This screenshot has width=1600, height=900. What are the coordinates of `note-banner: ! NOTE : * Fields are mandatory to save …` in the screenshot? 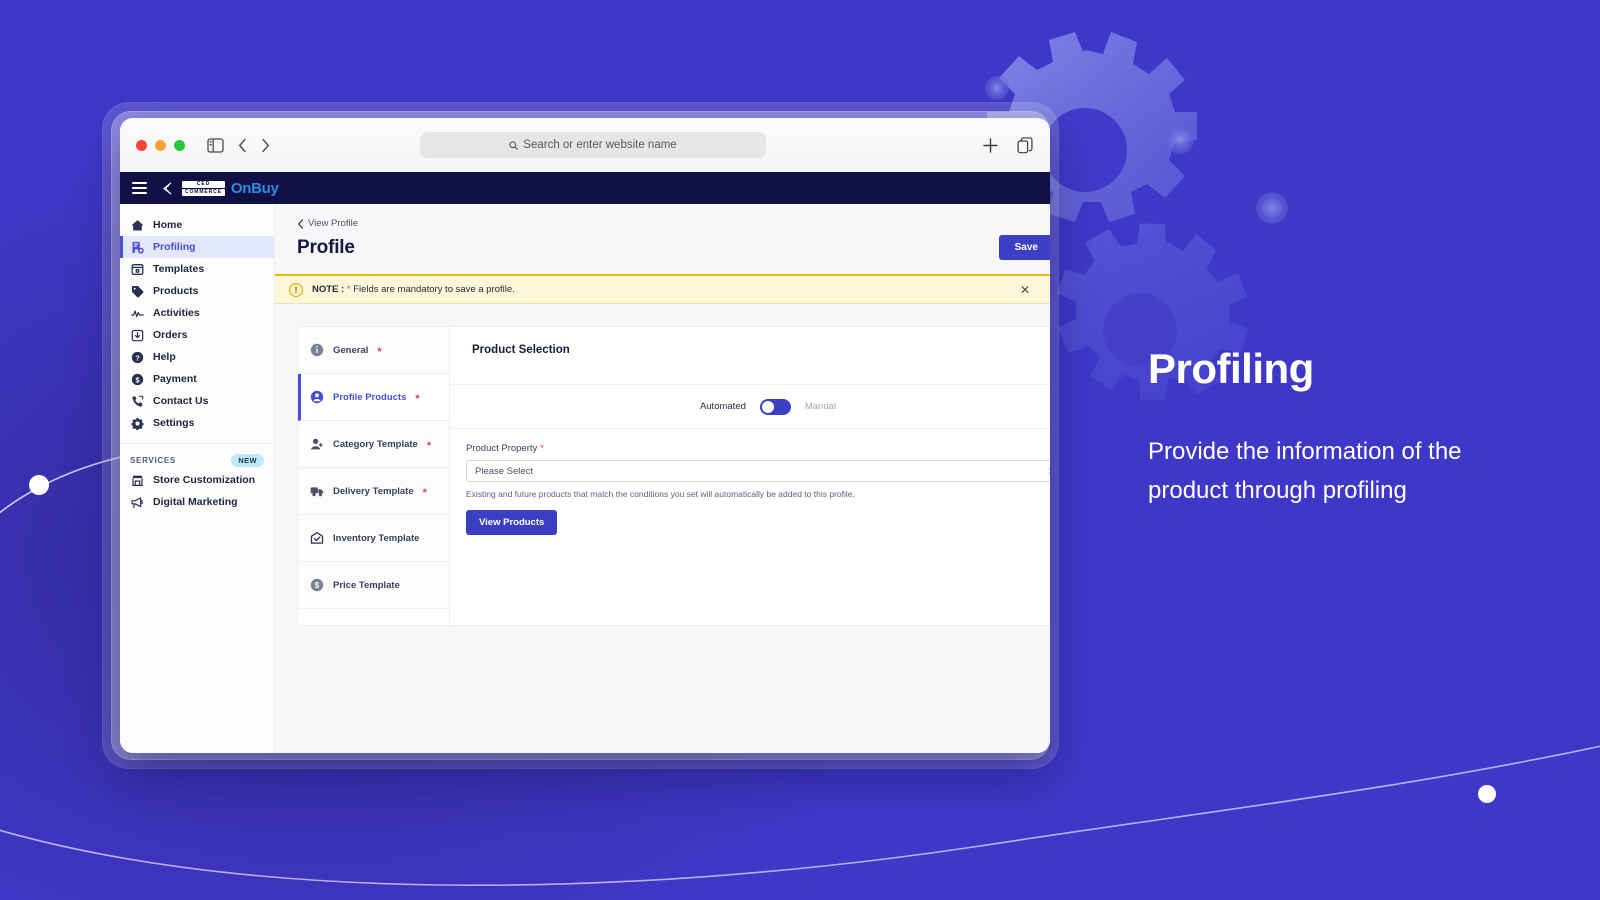 It's located at (662, 289).